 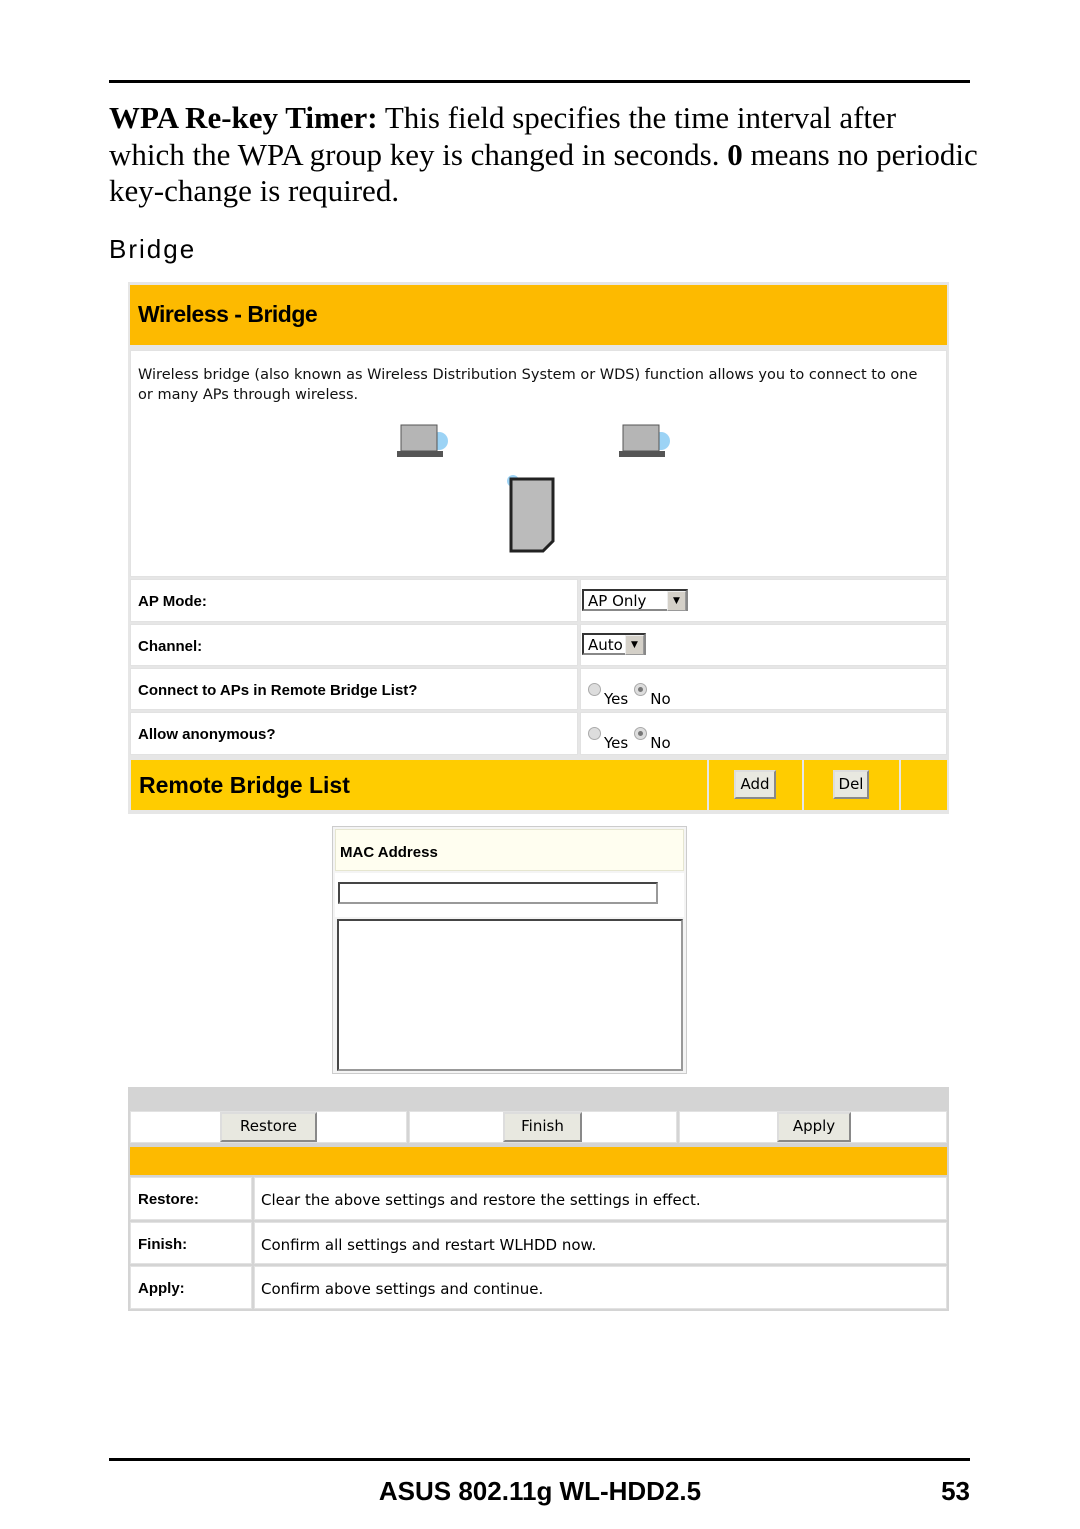 What do you see at coordinates (354, 645) in the screenshot?
I see `channel-label-cell: Channel:` at bounding box center [354, 645].